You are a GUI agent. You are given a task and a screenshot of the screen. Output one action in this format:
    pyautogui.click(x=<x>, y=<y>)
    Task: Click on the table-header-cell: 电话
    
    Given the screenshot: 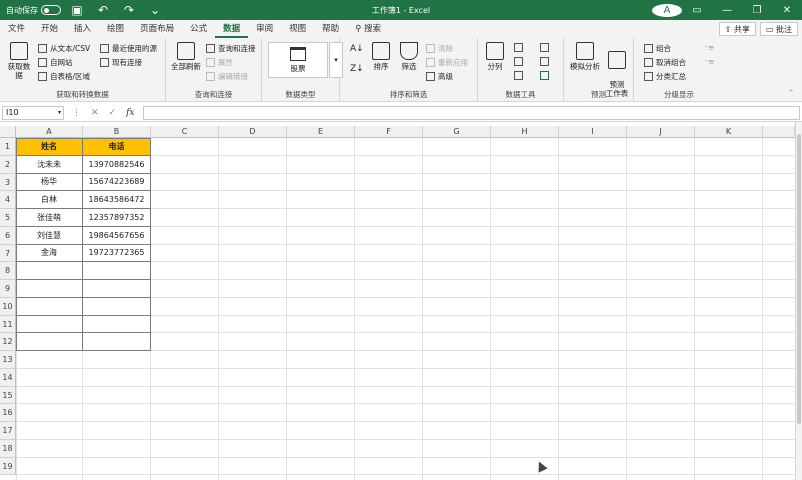 What is the action you would take?
    pyautogui.click(x=117, y=147)
    